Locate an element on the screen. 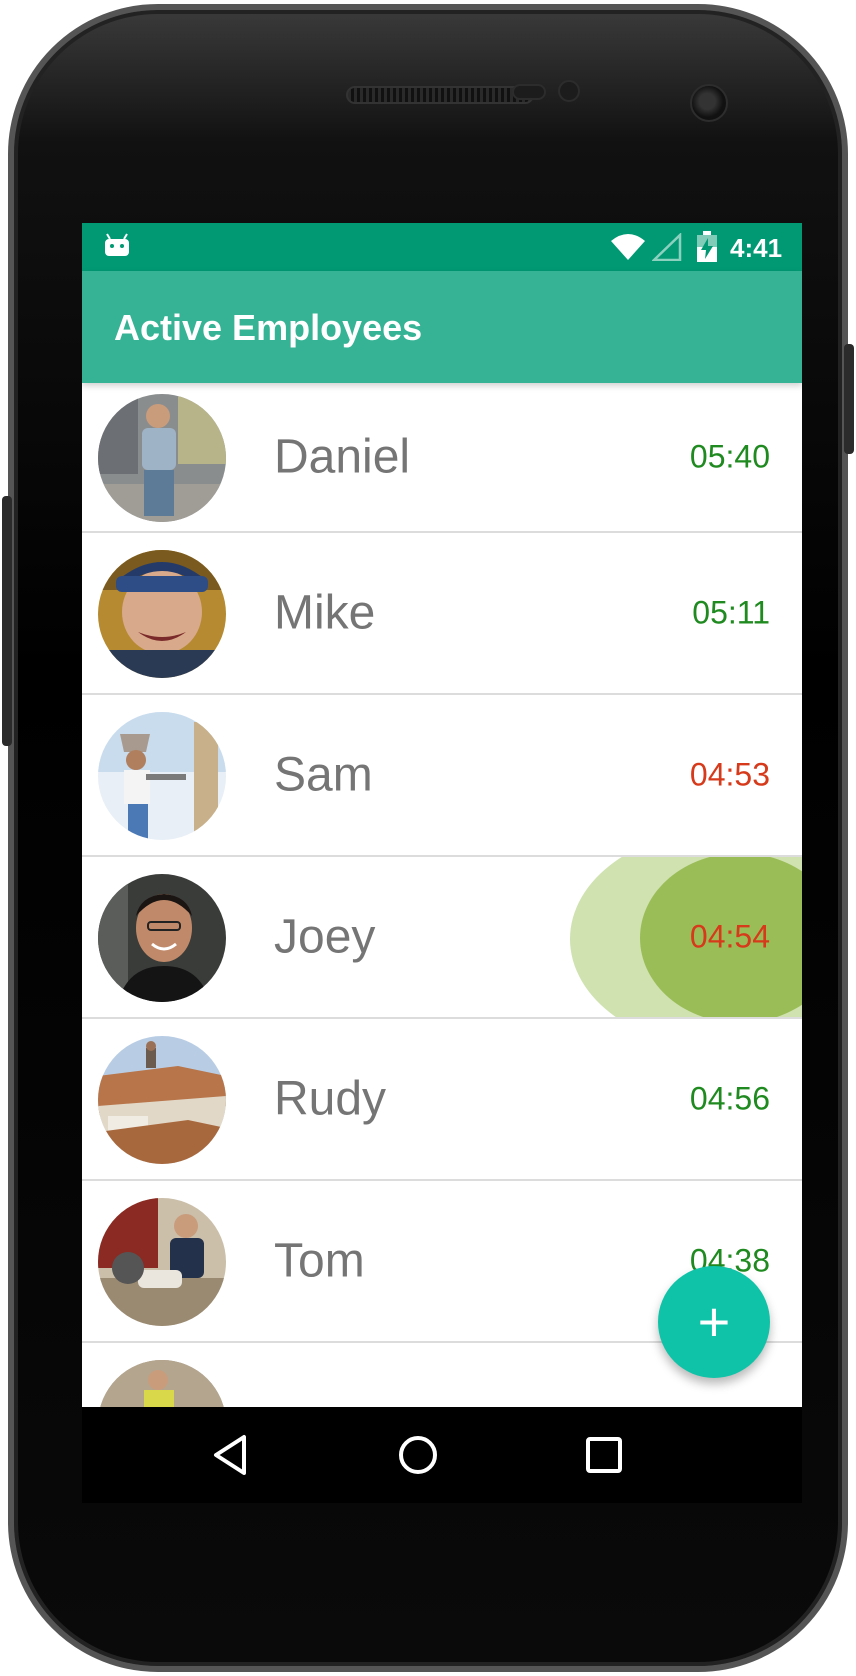 Image resolution: width=856 pixels, height=1676 pixels. light-sensor is located at coordinates (569, 91).